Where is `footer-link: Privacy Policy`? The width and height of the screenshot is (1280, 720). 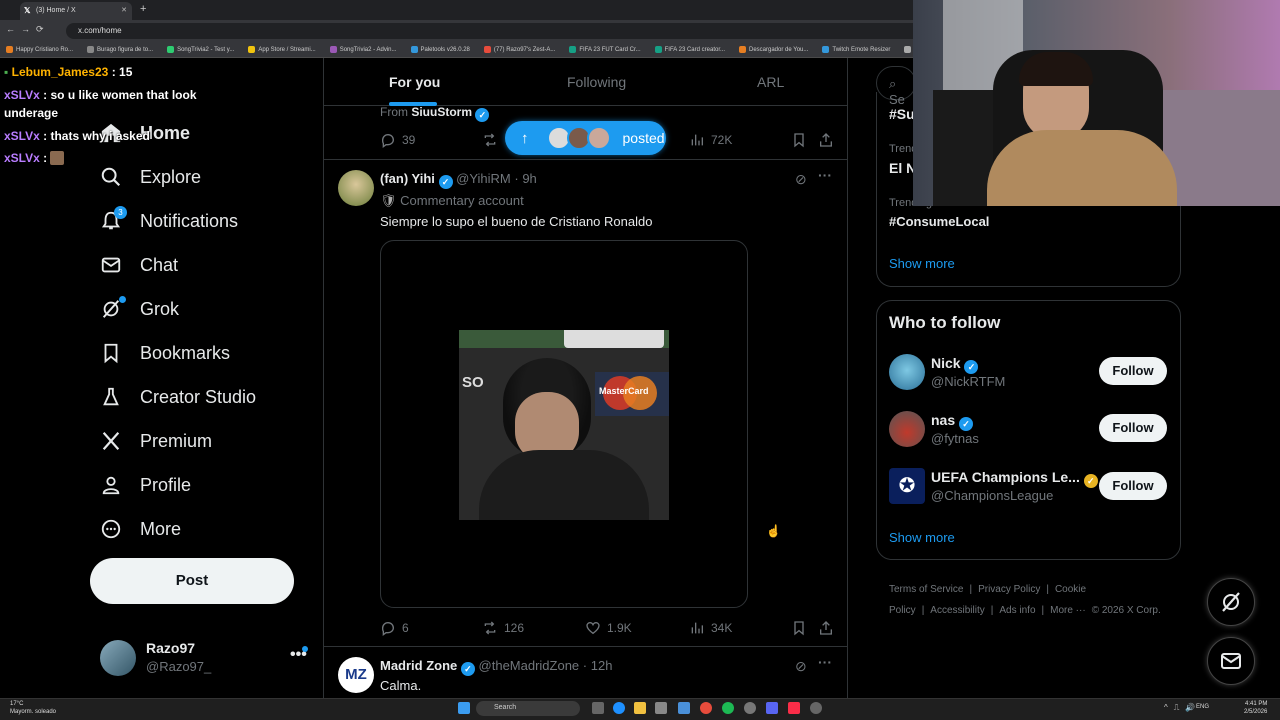 footer-link: Privacy Policy is located at coordinates (1009, 589).